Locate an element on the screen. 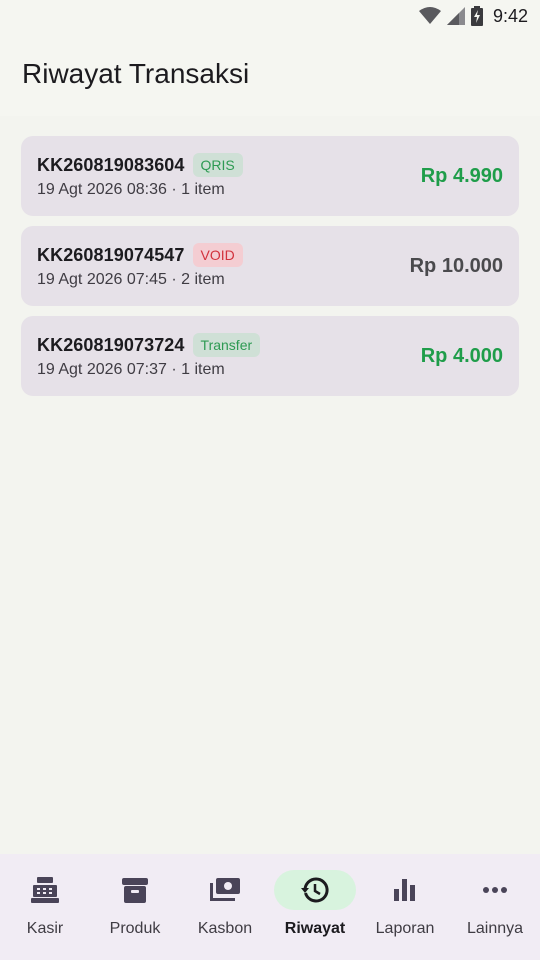 The image size is (540, 960). nav-item-lainnya: Lainnya is located at coordinates (495, 904).